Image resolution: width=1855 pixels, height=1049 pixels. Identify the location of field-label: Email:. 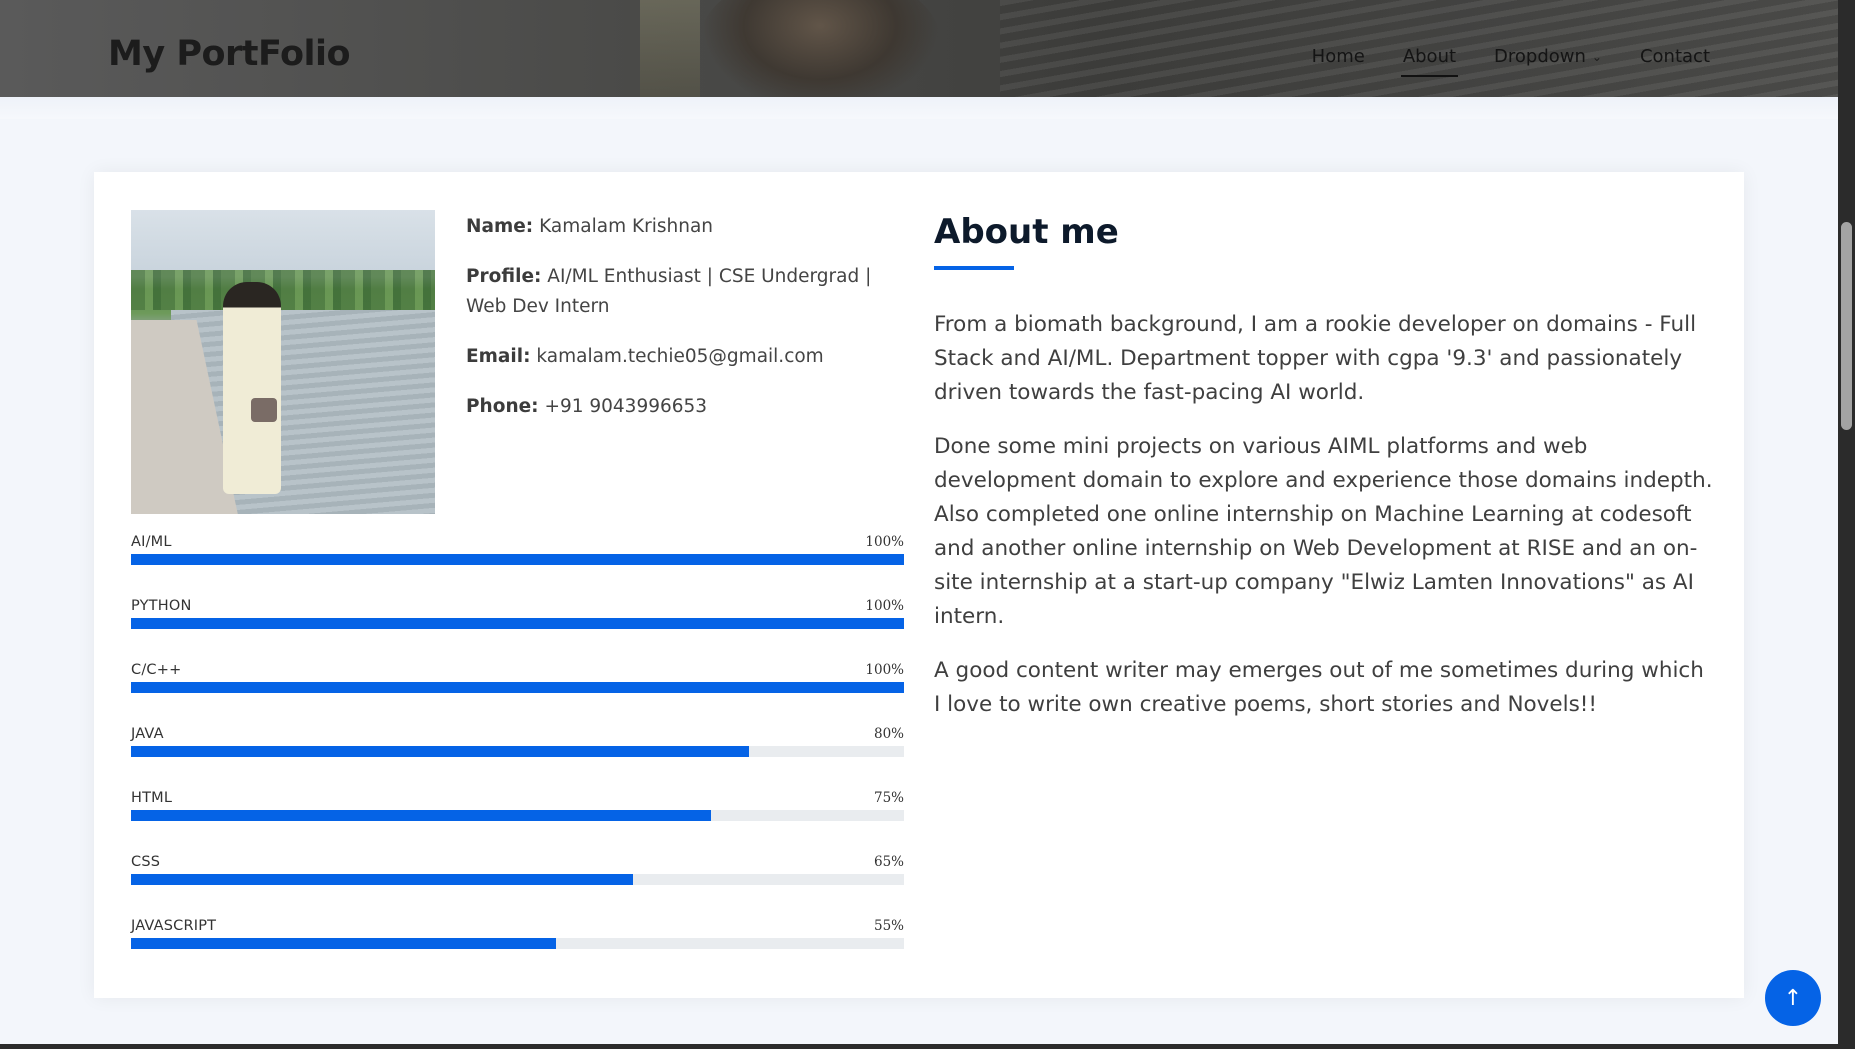
(498, 356).